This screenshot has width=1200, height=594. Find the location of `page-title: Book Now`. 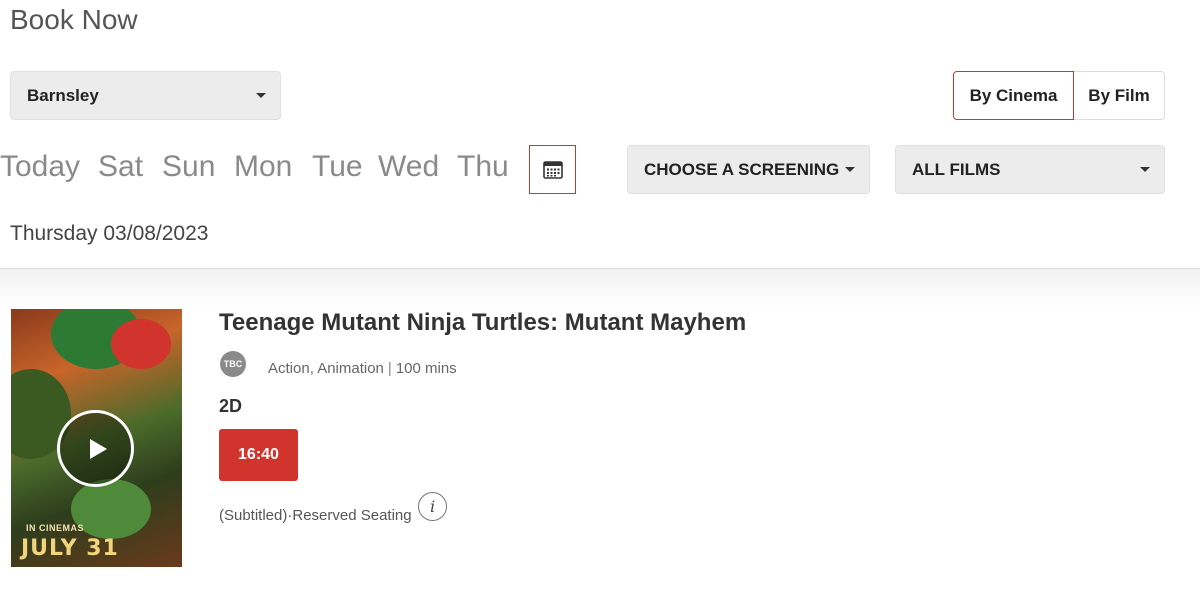

page-title: Book Now is located at coordinates (74, 19).